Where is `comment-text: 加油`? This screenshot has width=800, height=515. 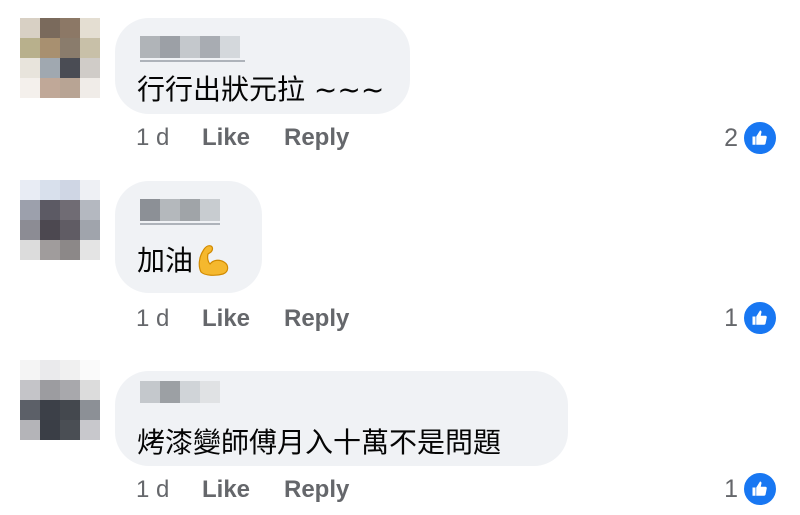 comment-text: 加油 is located at coordinates (184, 261).